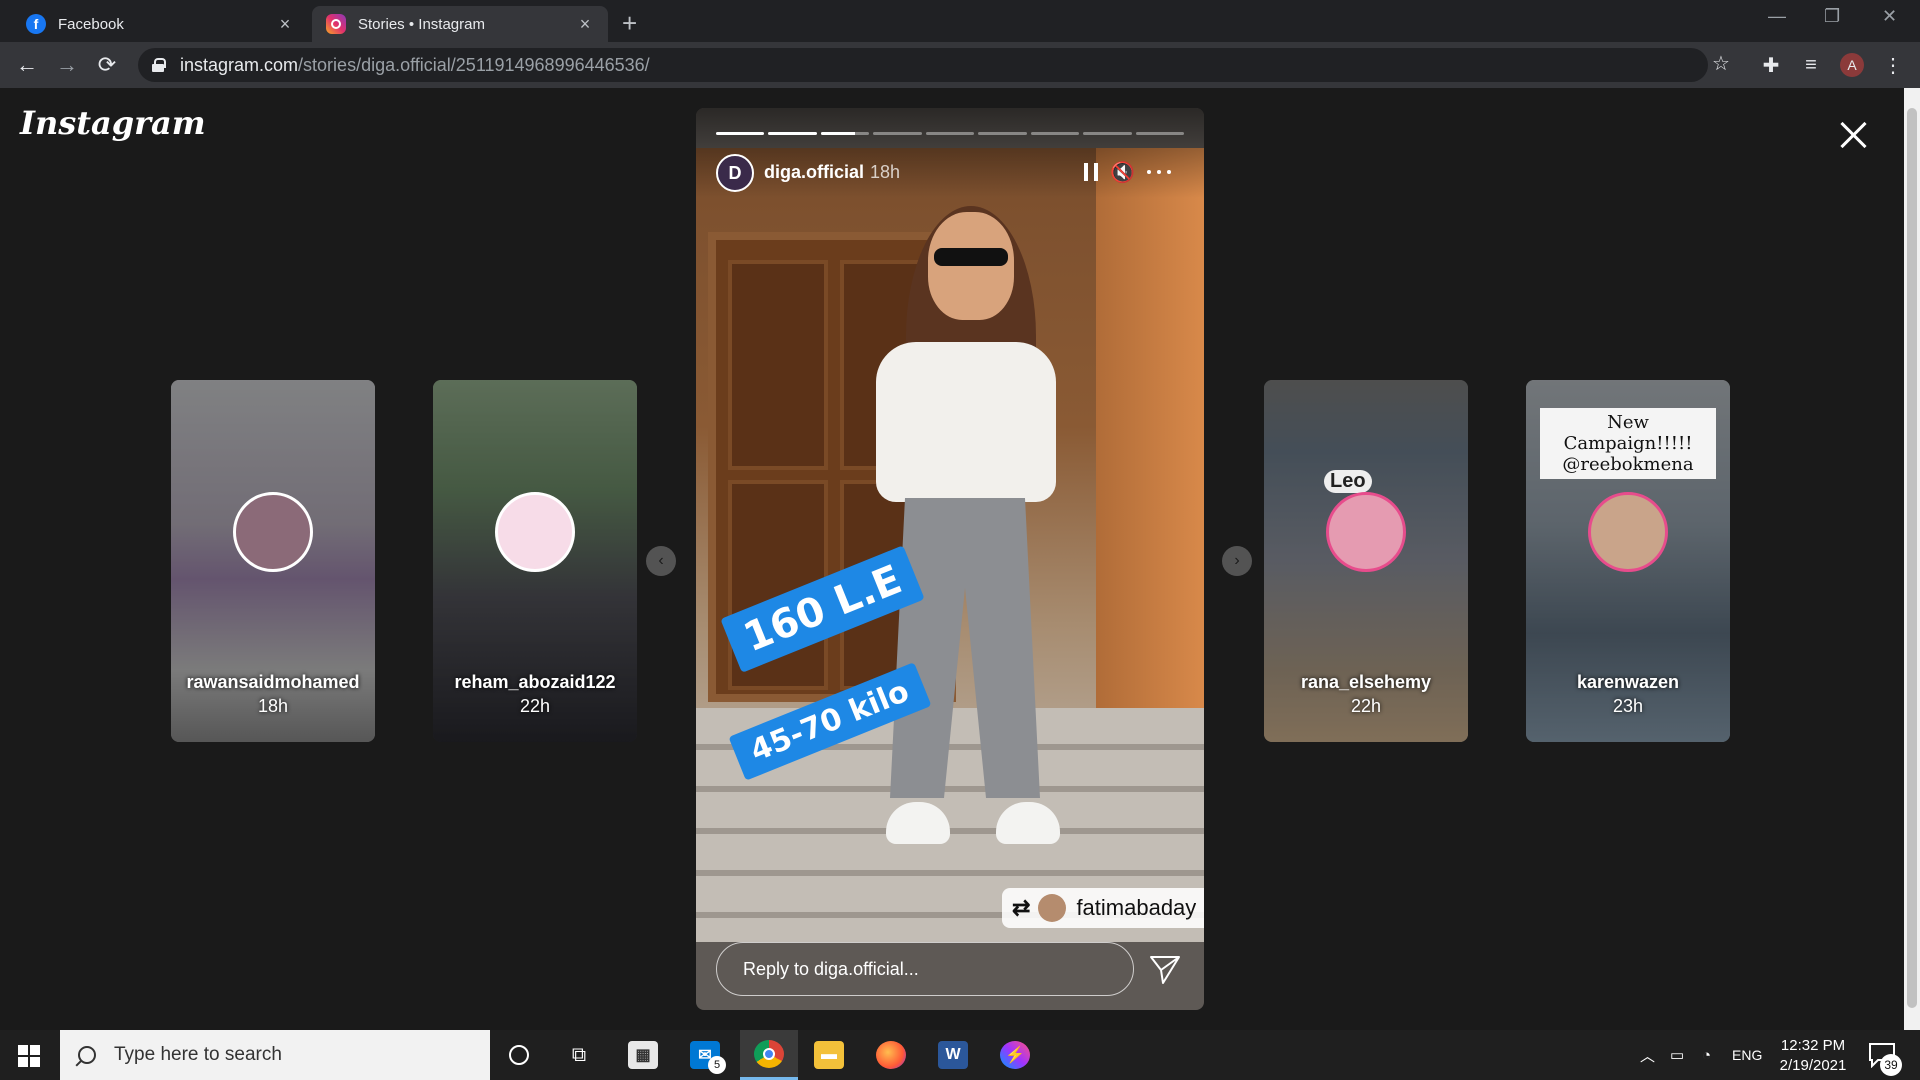 The width and height of the screenshot is (1920, 1080). Describe the element at coordinates (1721, 63) in the screenshot. I see `bookmark-star-icon: ☆` at that location.